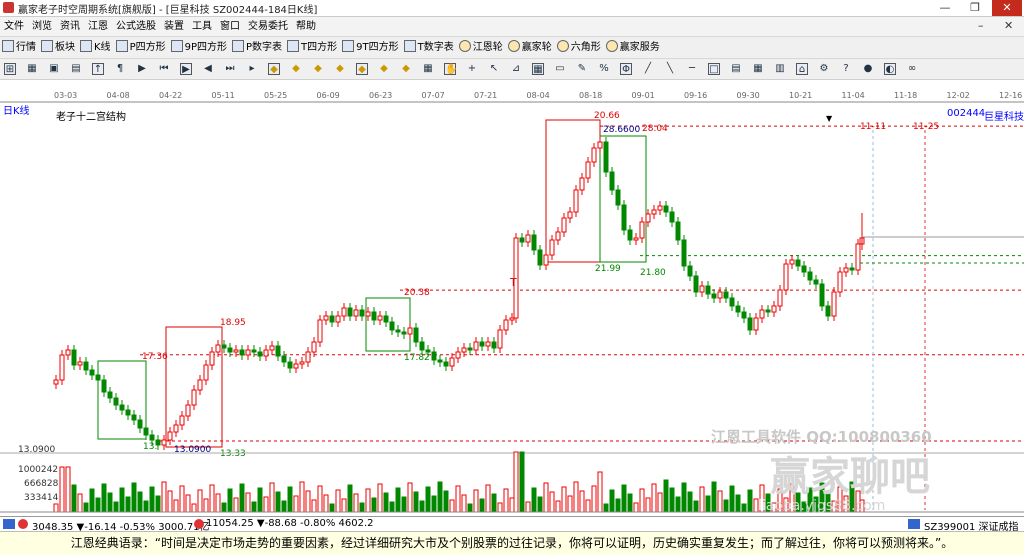 The height and width of the screenshot is (555, 1024). I want to click on maximize-button: ❐, so click(975, 8).